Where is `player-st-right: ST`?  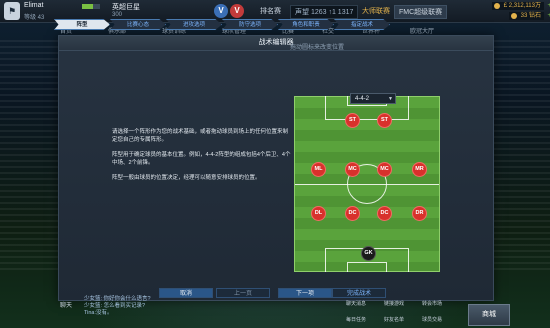 player-st-right: ST is located at coordinates (384, 120).